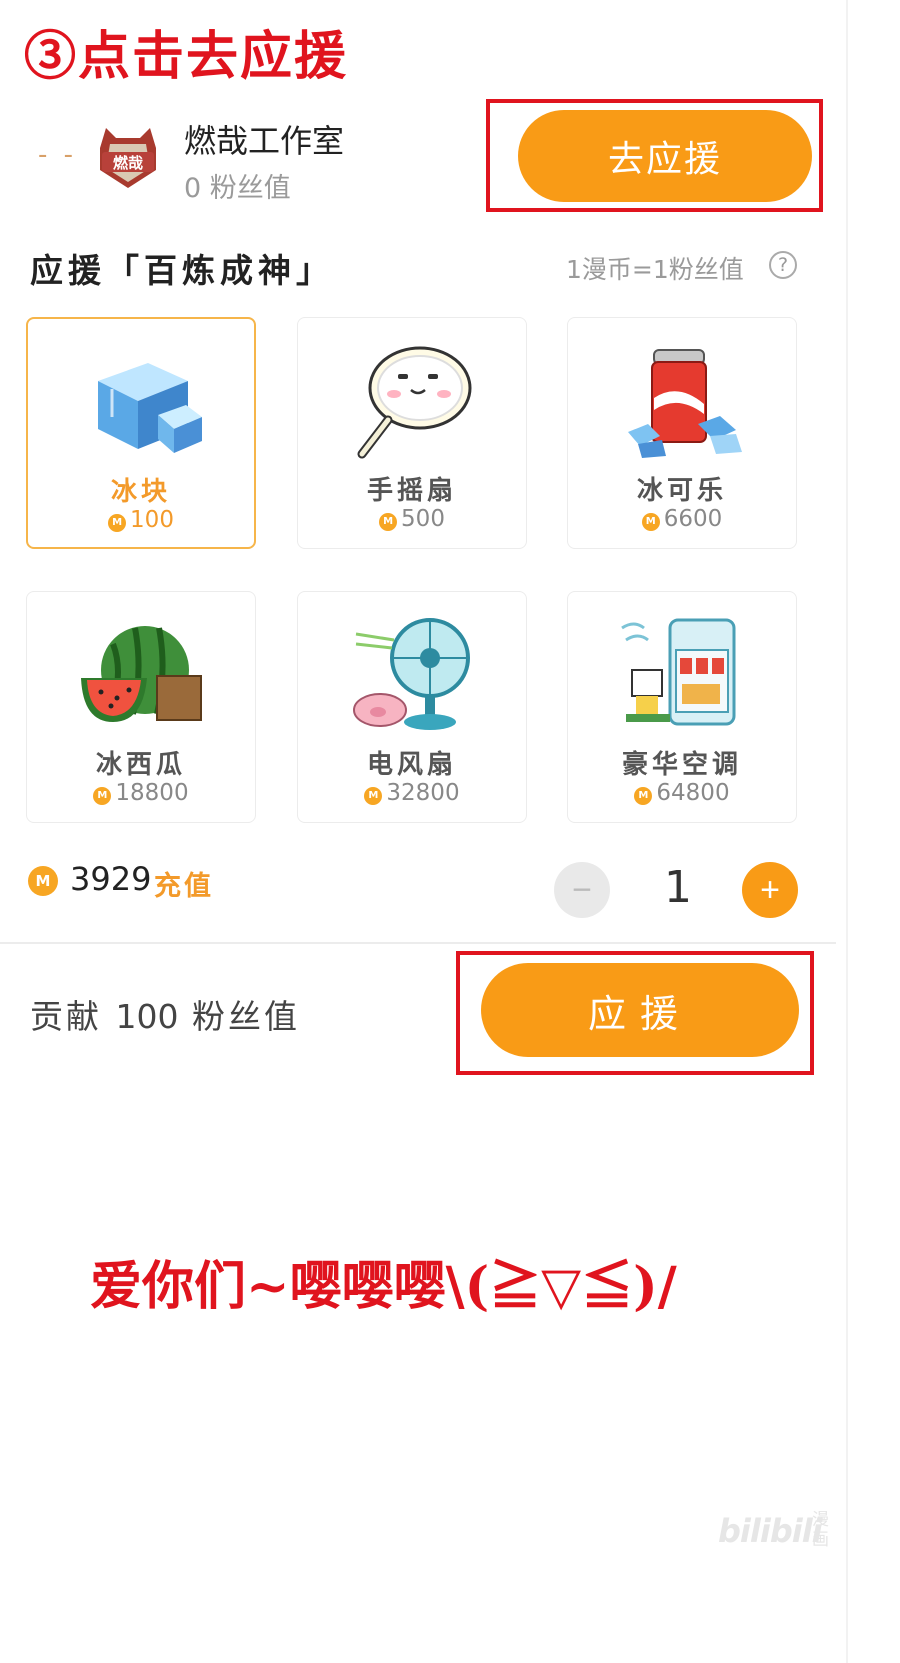 Image resolution: width=900 pixels, height=1663 pixels. What do you see at coordinates (683, 674) in the screenshot?
I see `air-conditioner-icon` at bounding box center [683, 674].